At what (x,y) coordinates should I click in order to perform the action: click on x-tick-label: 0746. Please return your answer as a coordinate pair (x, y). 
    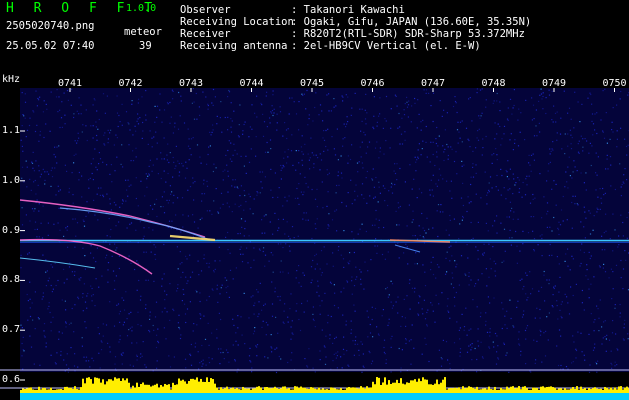
    Looking at the image, I should click on (372, 83).